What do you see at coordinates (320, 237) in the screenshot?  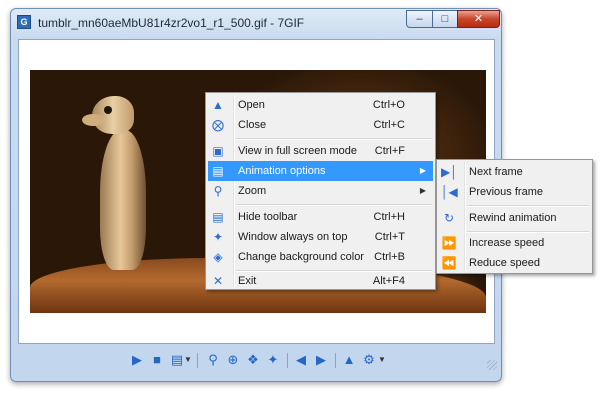 I see `menu-item-always-on-top: ✦ Window always on top Ctrl+T` at bounding box center [320, 237].